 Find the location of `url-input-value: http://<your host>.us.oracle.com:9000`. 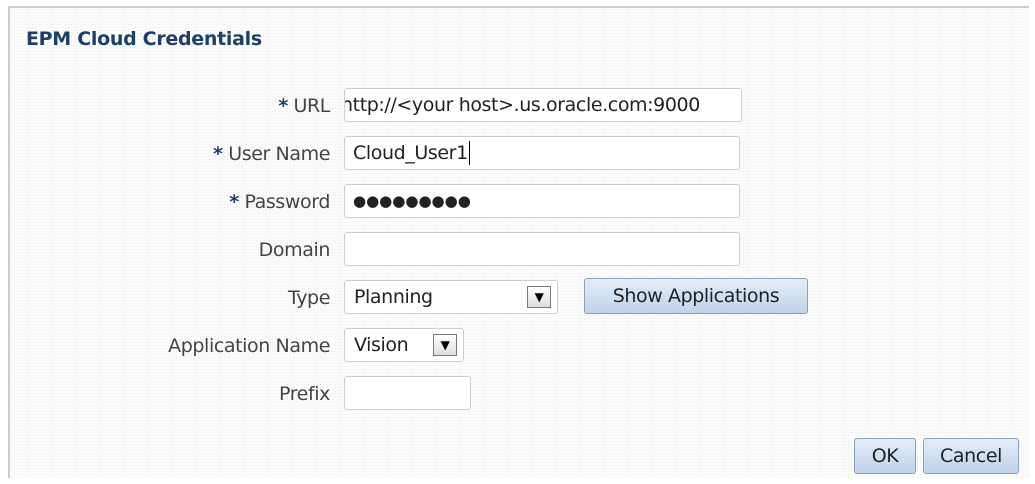

url-input-value: http://<your host>.us.oracle.com:9000 is located at coordinates (522, 105).